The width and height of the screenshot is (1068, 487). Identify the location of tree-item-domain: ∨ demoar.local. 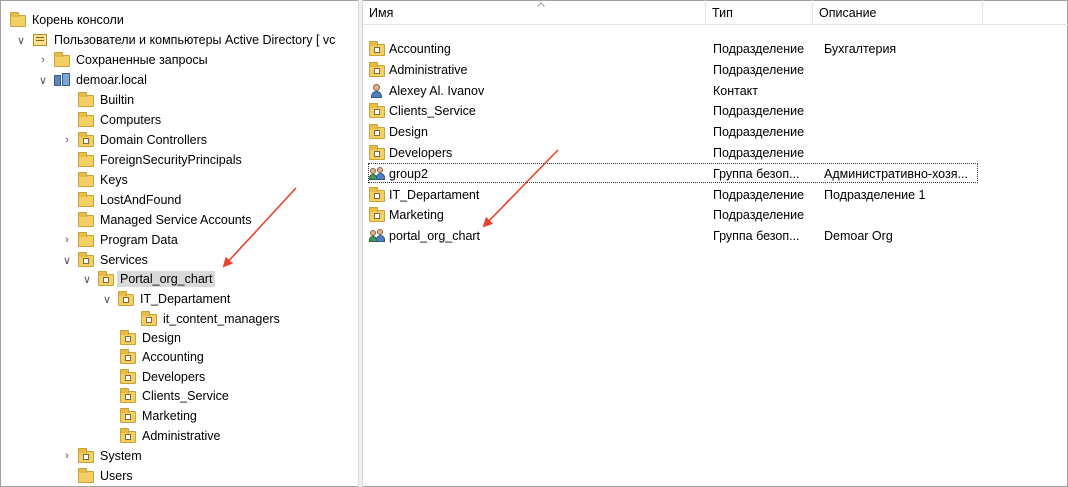
(91, 80).